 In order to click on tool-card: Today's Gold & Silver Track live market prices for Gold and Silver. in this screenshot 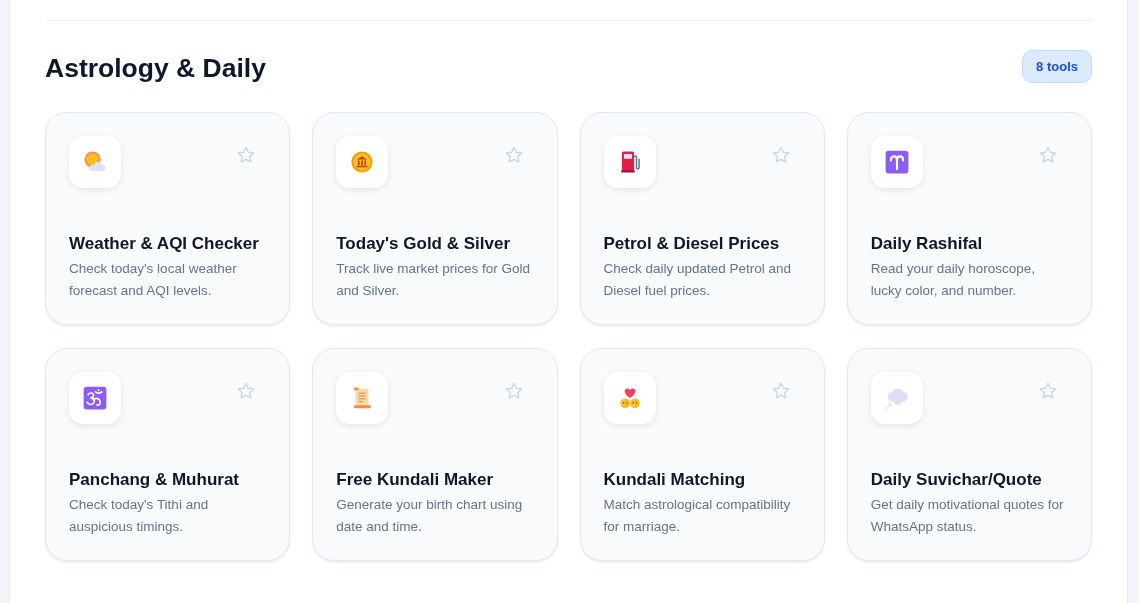, I will do `click(435, 218)`.